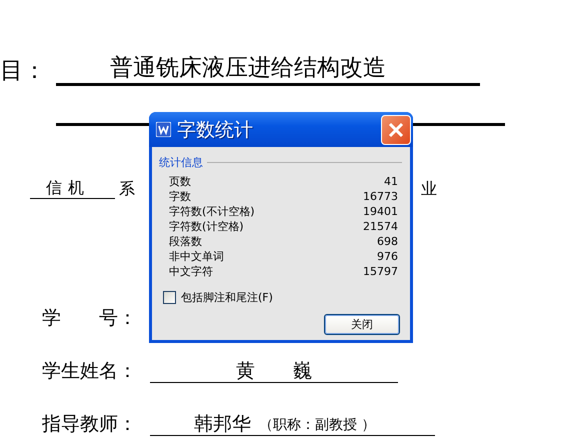 The width and height of the screenshot is (569, 440). Describe the element at coordinates (90, 424) in the screenshot. I see `field-label: 指导教师：` at that location.